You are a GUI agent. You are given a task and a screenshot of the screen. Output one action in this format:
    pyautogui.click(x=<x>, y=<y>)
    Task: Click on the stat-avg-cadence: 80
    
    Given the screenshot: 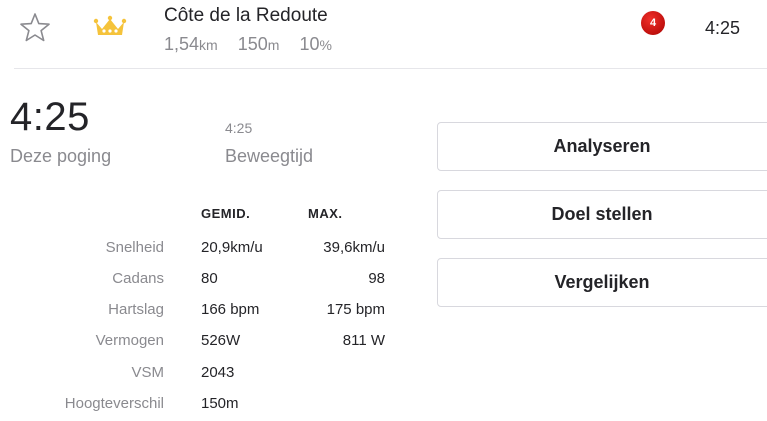 What is the action you would take?
    pyautogui.click(x=209, y=278)
    